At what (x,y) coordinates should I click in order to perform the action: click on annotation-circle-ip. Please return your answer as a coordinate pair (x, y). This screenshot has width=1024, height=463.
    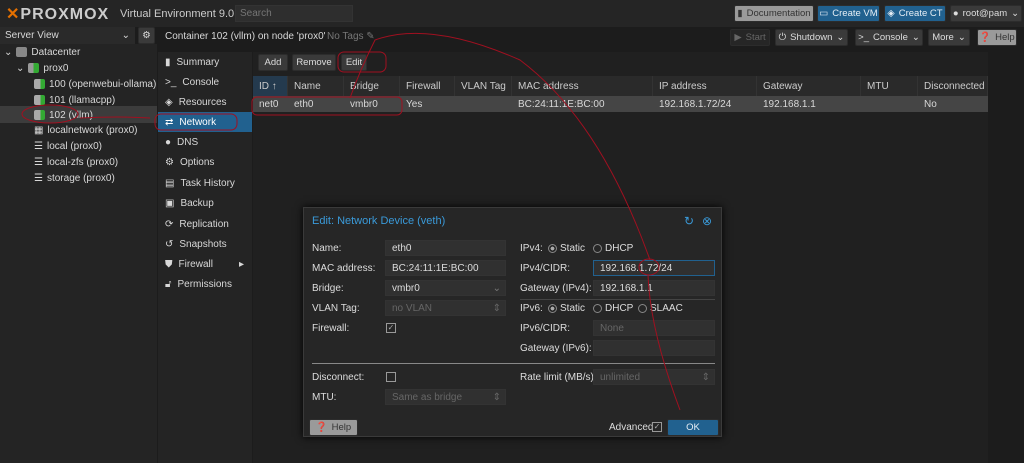
    Looking at the image, I should click on (649, 267).